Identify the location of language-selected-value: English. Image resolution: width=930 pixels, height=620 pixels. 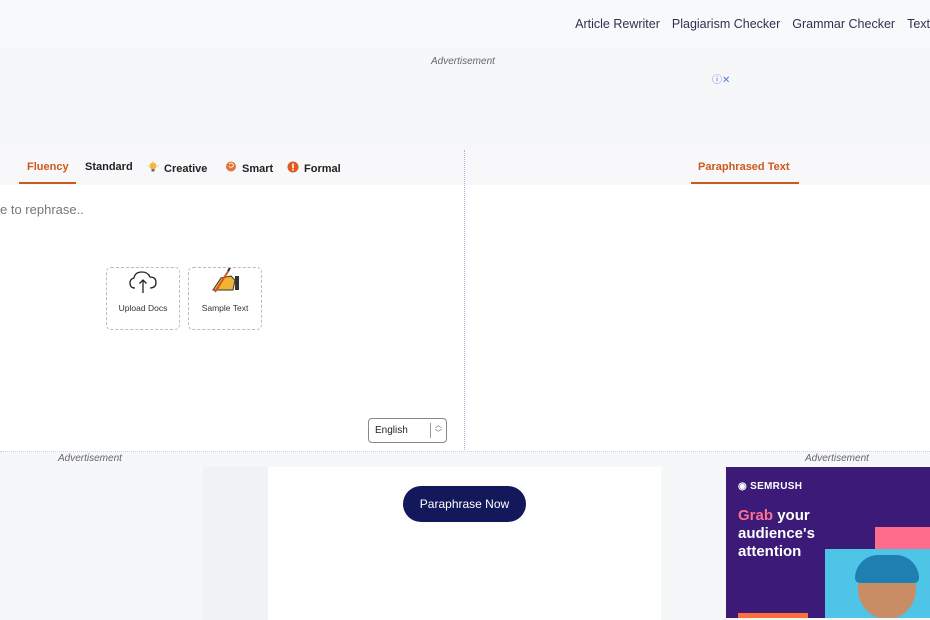
(391, 430).